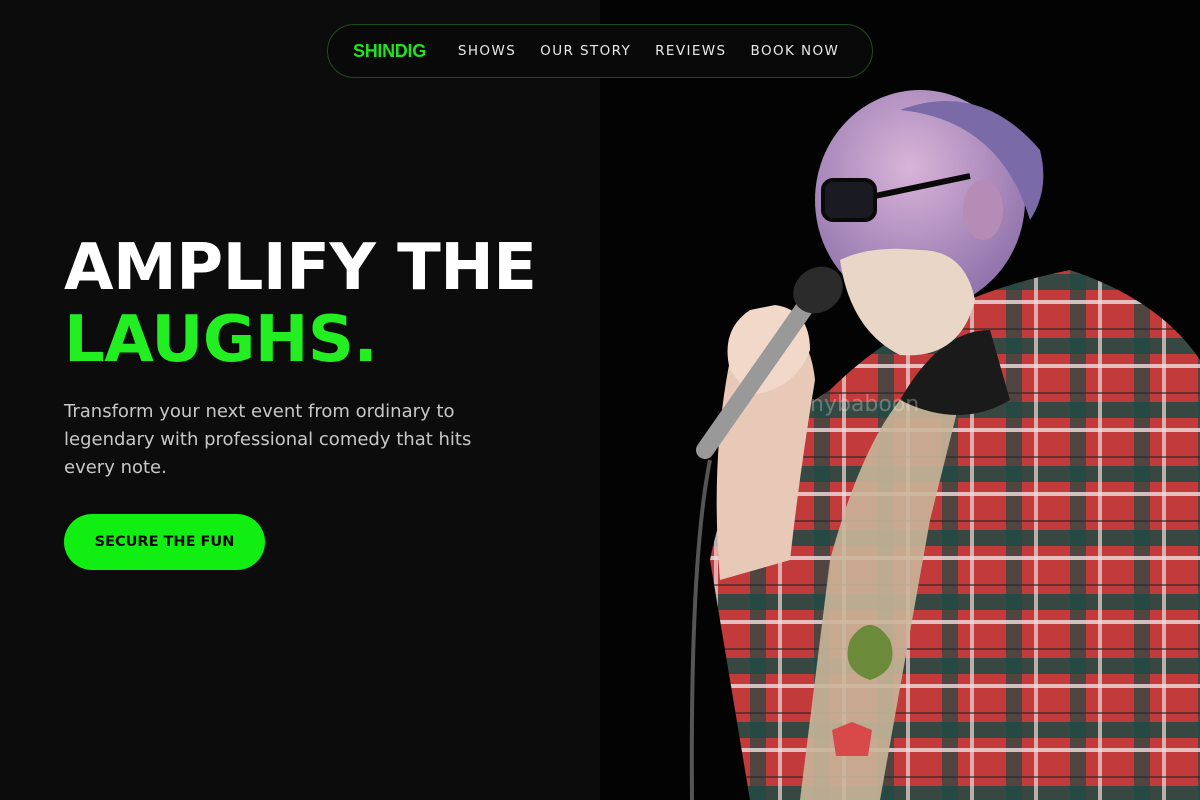  Describe the element at coordinates (164, 542) in the screenshot. I see `secure-the-fun-button: SECURE THE FUN` at that location.